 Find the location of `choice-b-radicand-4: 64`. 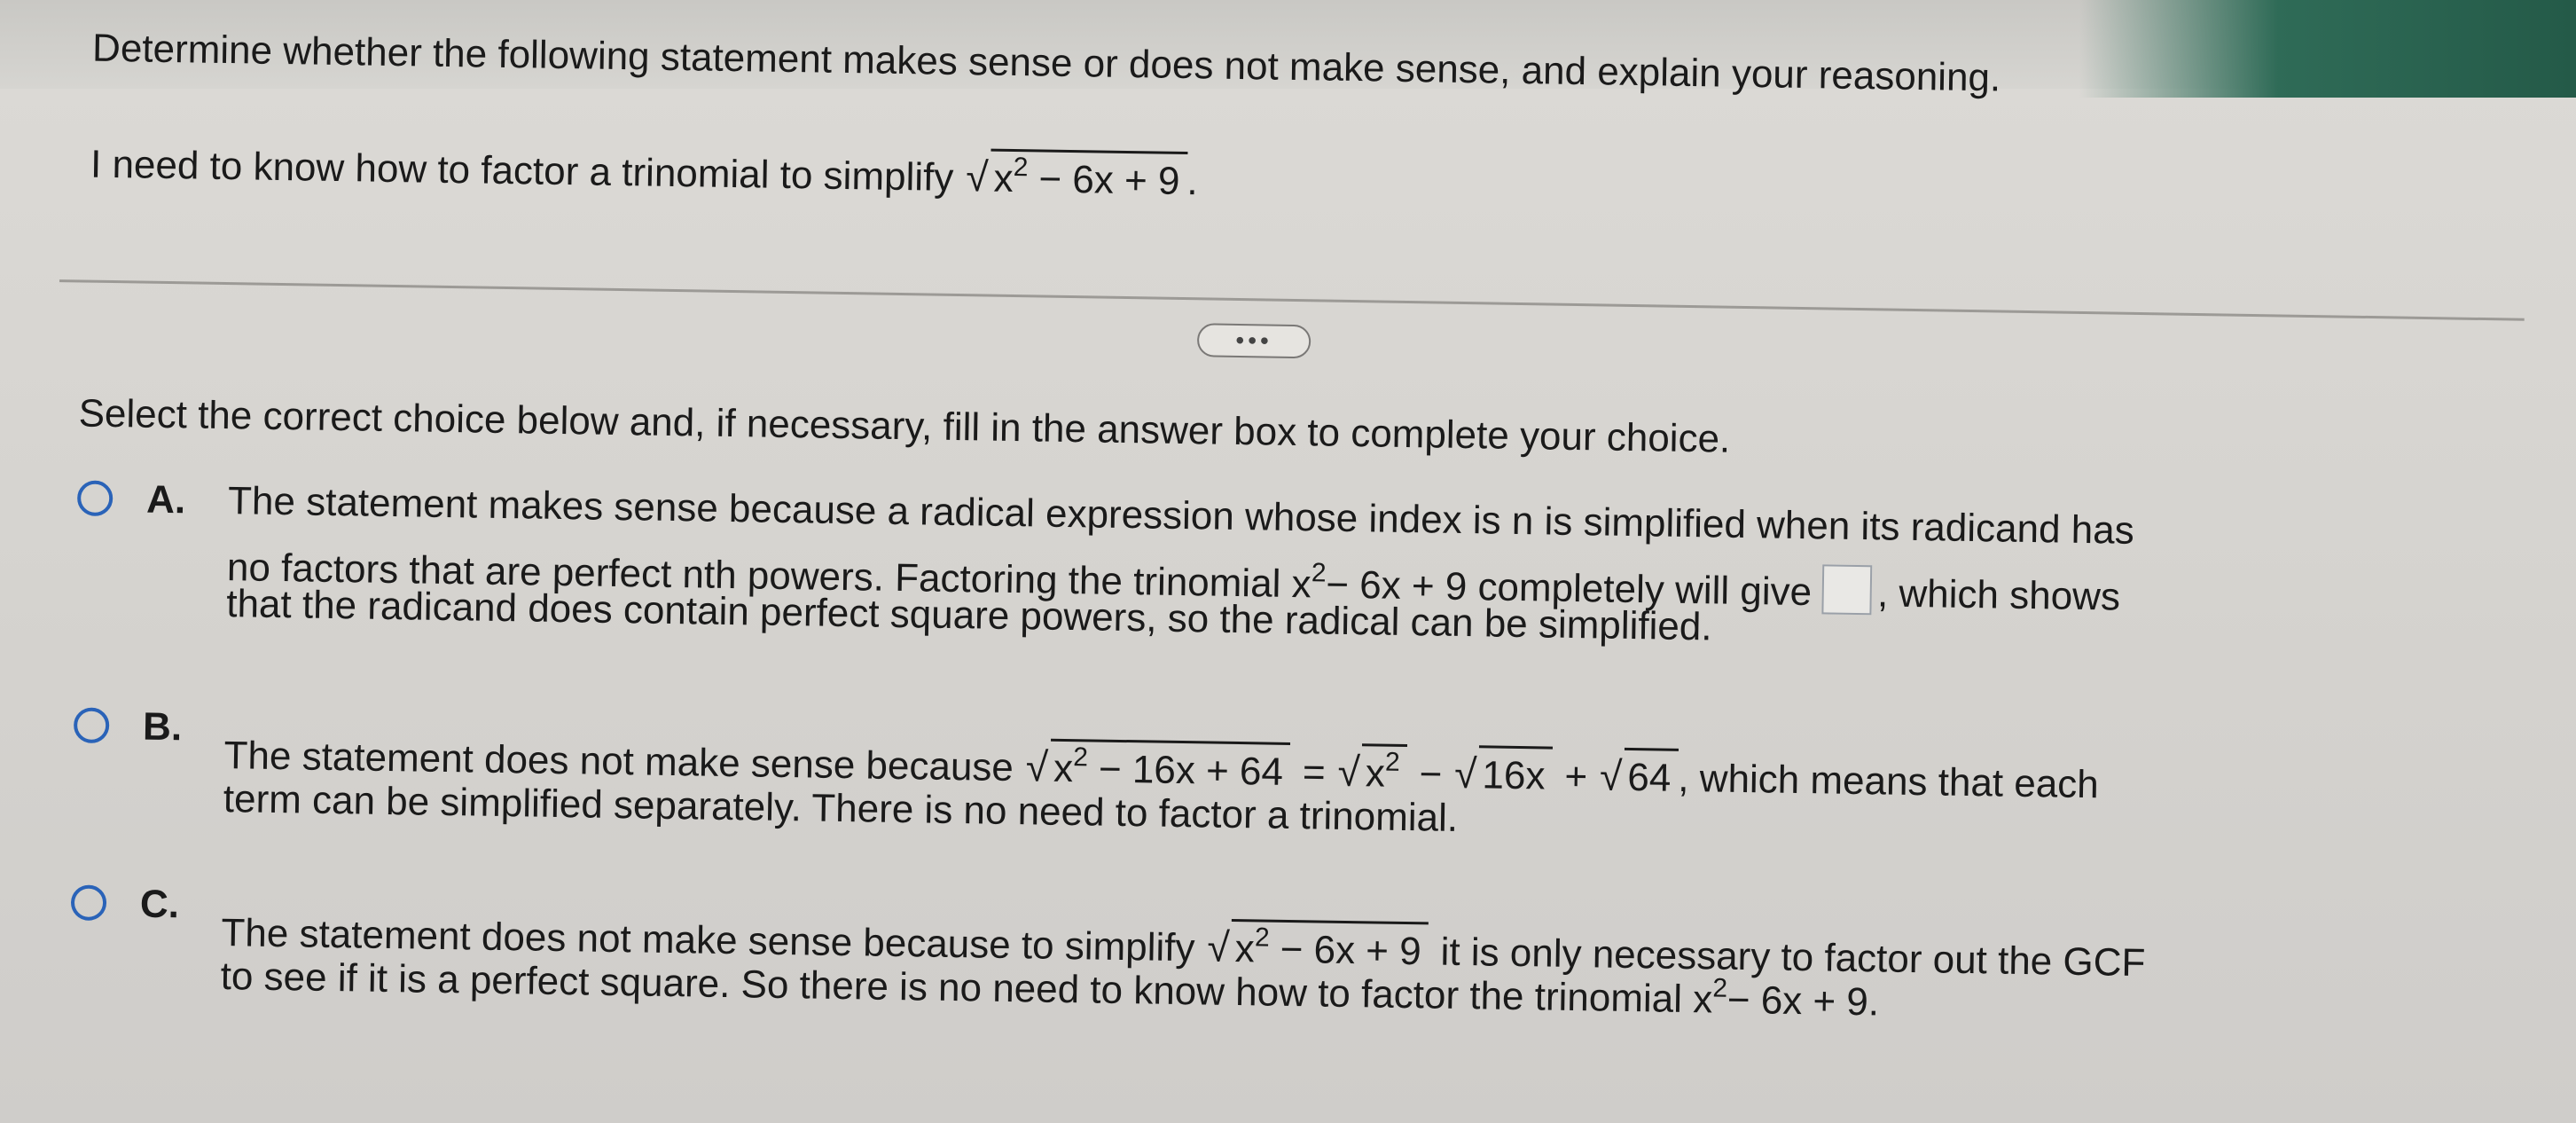

choice-b-radicand-4: 64 is located at coordinates (1651, 774).